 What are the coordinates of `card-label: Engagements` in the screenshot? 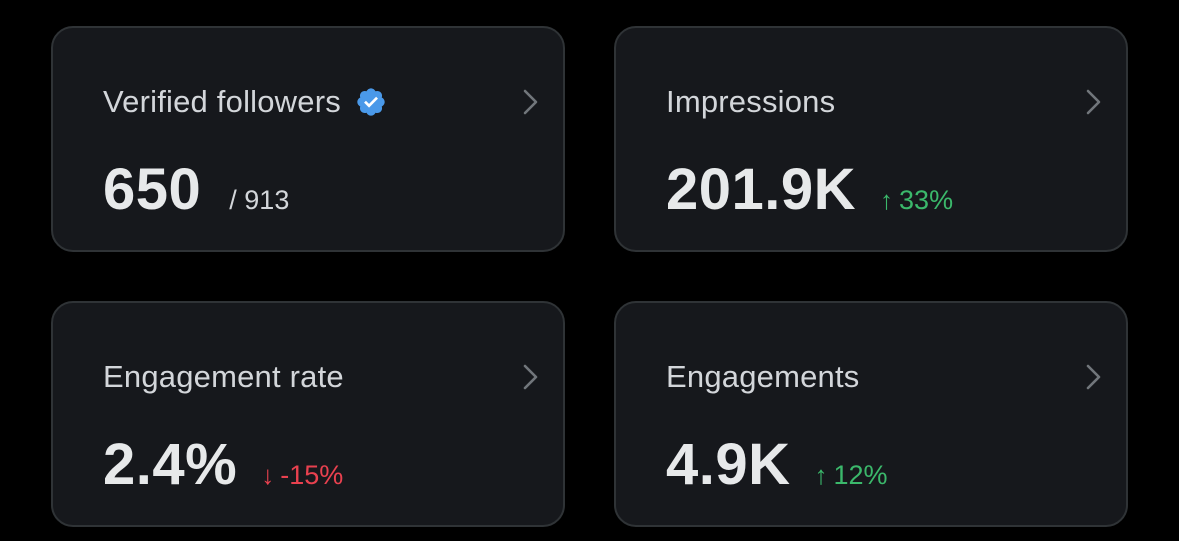 It's located at (763, 376).